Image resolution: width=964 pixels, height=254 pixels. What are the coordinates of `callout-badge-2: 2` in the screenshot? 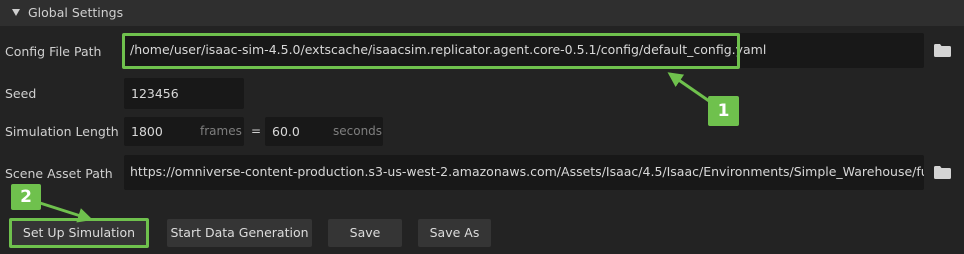 It's located at (26, 197).